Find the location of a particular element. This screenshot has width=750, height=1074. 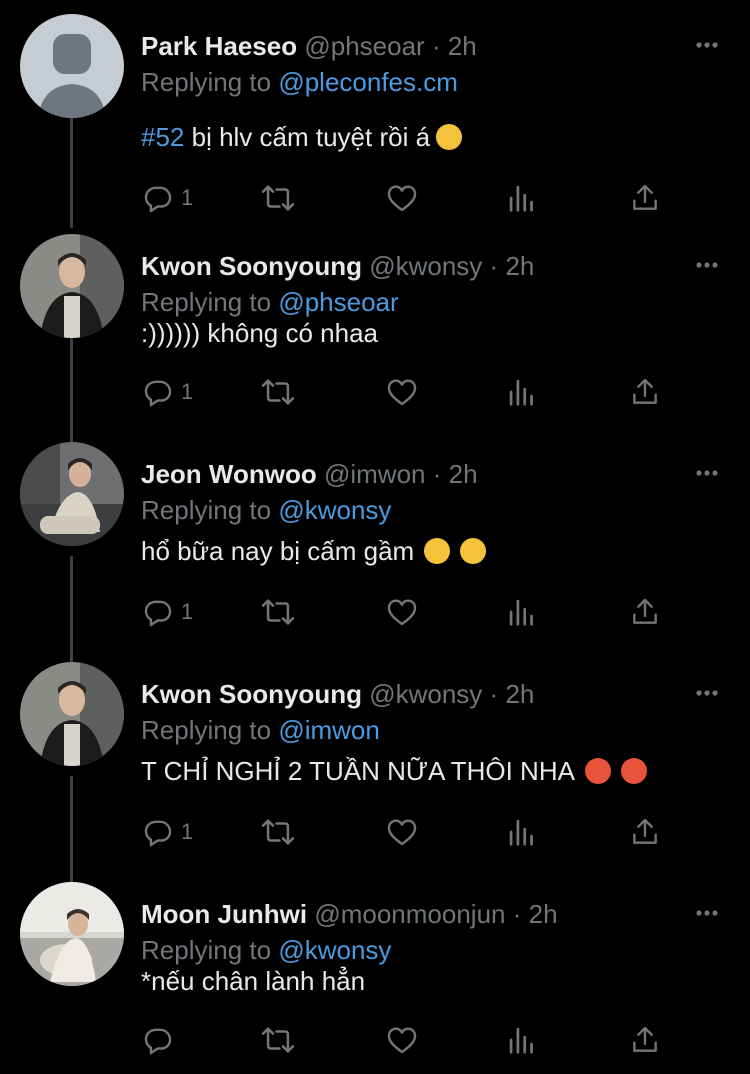

tweet-header: Kwon Soonyoung @kwonsy · 2h is located at coordinates (415, 266).